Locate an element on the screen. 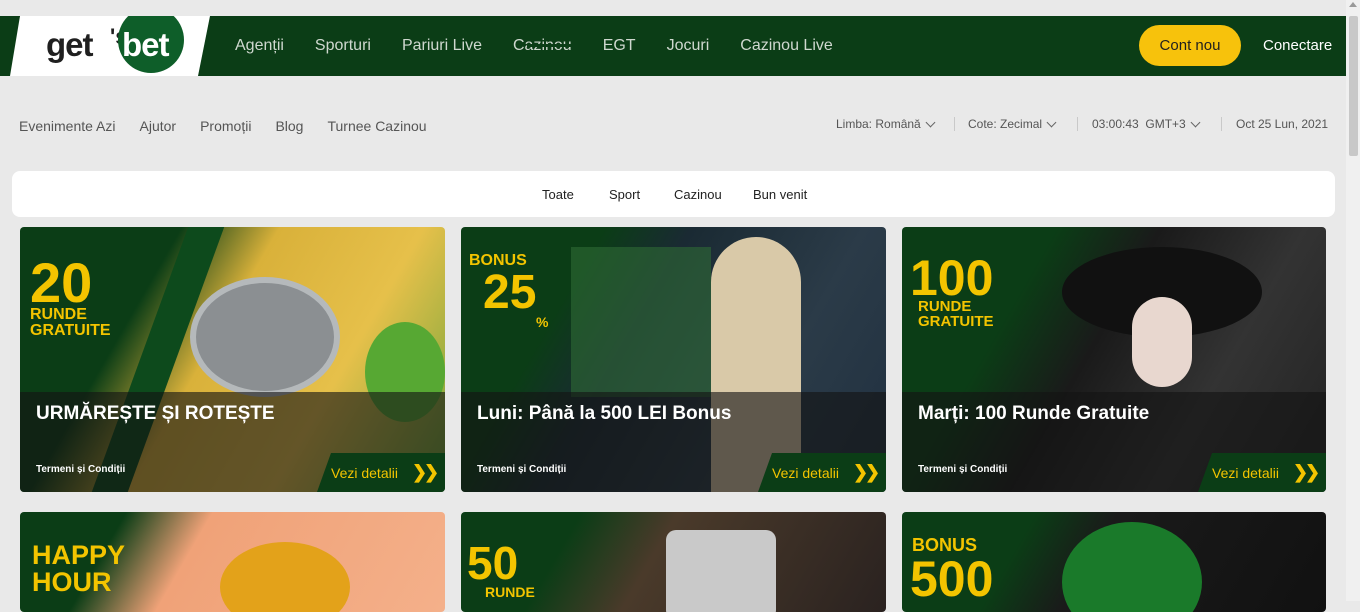 This screenshot has height=612, width=1360. link-turnee-cazinou: Turnee Cazinou is located at coordinates (376, 126).